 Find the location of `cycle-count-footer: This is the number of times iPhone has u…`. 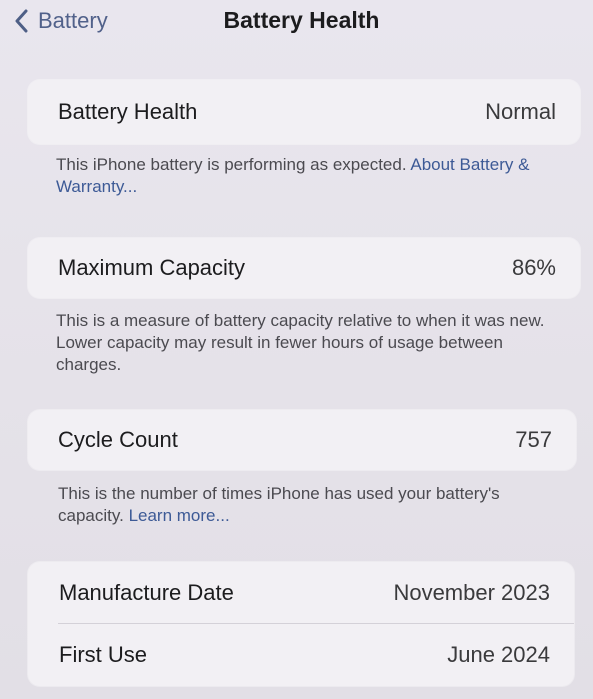

cycle-count-footer: This is the number of times iPhone has u… is located at coordinates (283, 505).